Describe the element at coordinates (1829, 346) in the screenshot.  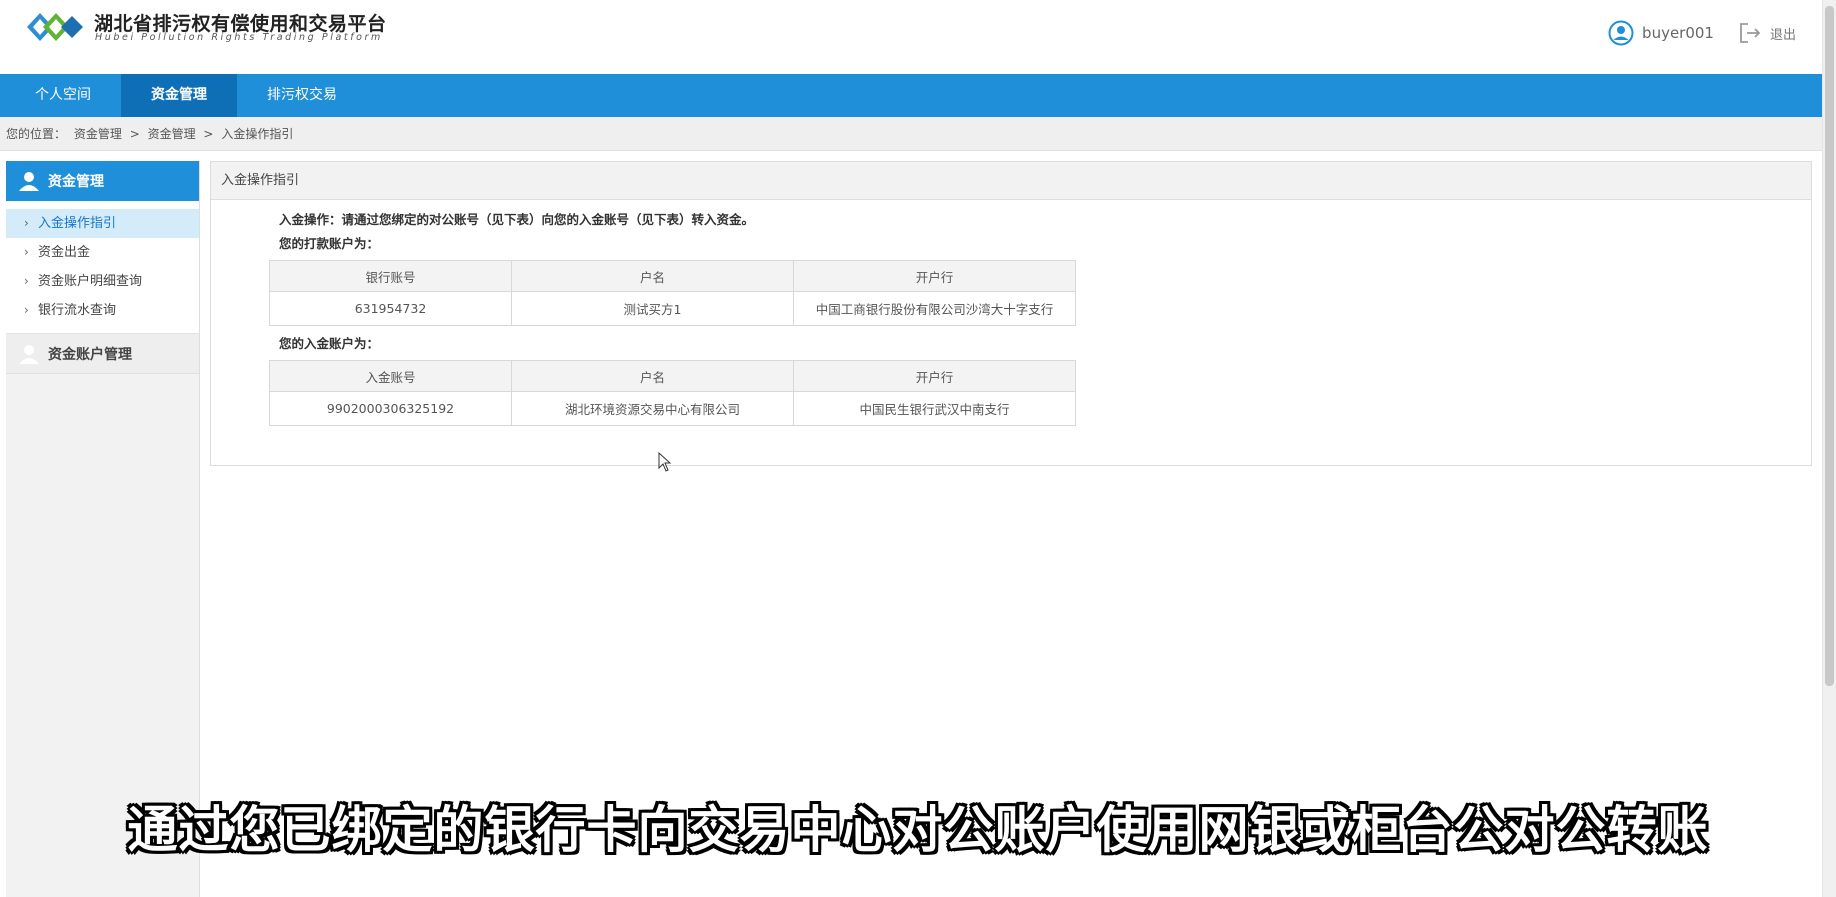
I see `scrollbar-thumb` at that location.